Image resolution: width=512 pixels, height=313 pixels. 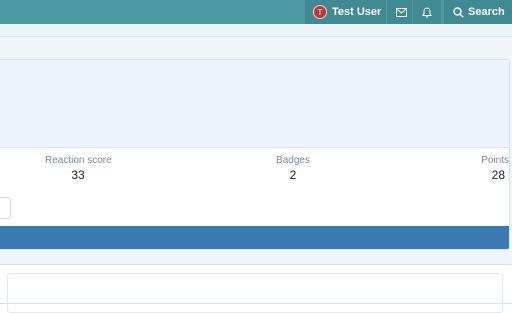 I want to click on alerts-button, so click(x=426, y=12).